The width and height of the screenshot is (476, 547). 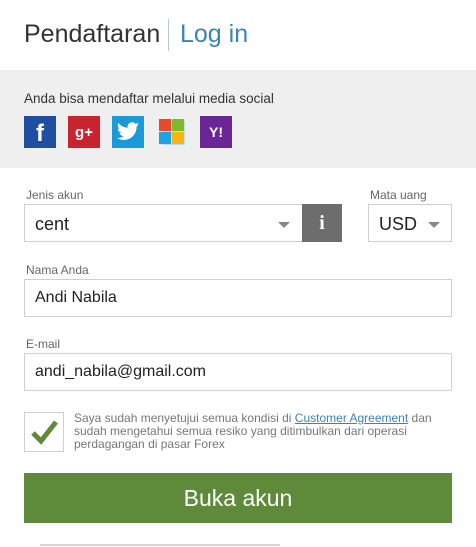 What do you see at coordinates (40, 132) in the screenshot?
I see `facebook-icon: f` at bounding box center [40, 132].